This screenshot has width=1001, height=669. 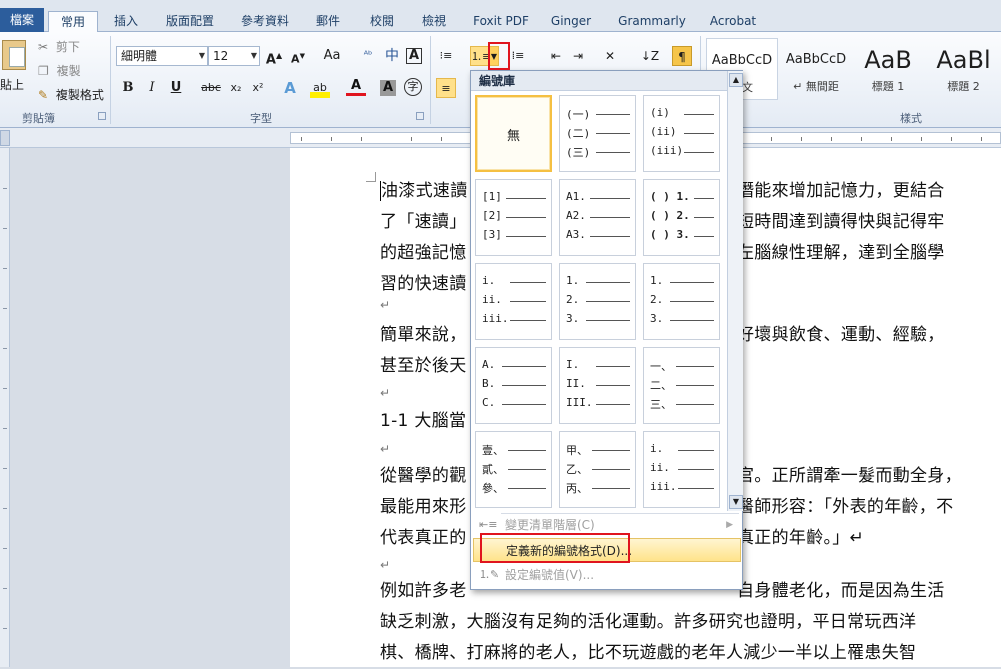 I want to click on numbering-option: A. B. C., so click(x=513, y=385).